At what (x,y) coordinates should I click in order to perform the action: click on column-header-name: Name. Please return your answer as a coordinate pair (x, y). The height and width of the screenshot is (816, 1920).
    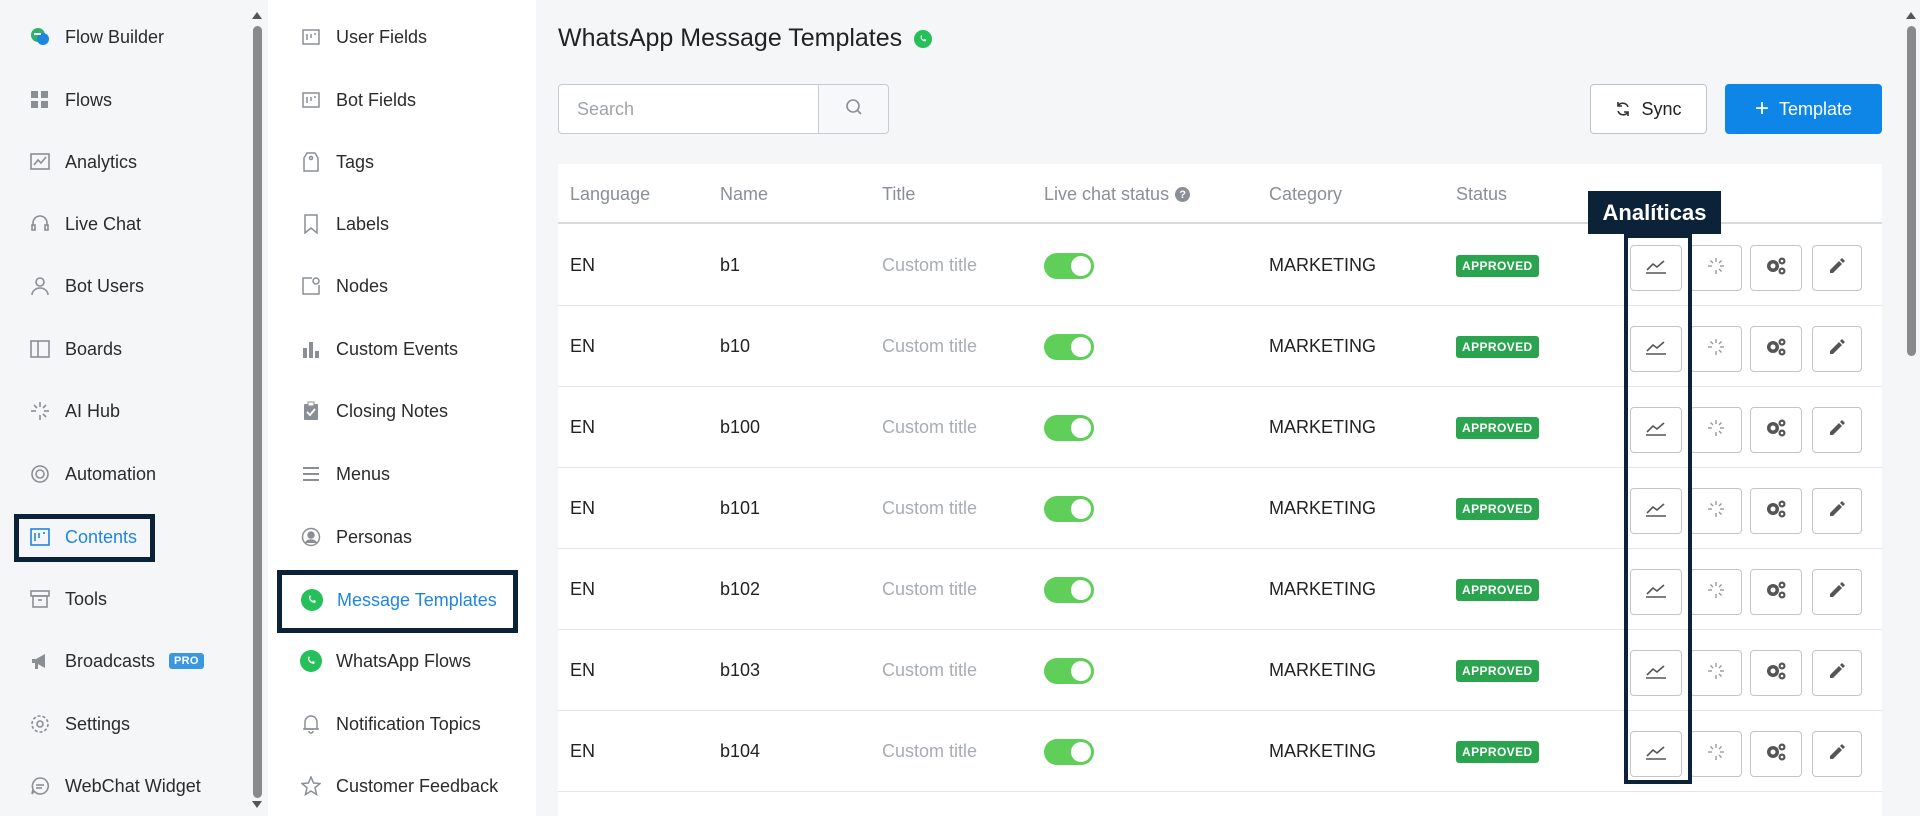
    Looking at the image, I should click on (744, 194).